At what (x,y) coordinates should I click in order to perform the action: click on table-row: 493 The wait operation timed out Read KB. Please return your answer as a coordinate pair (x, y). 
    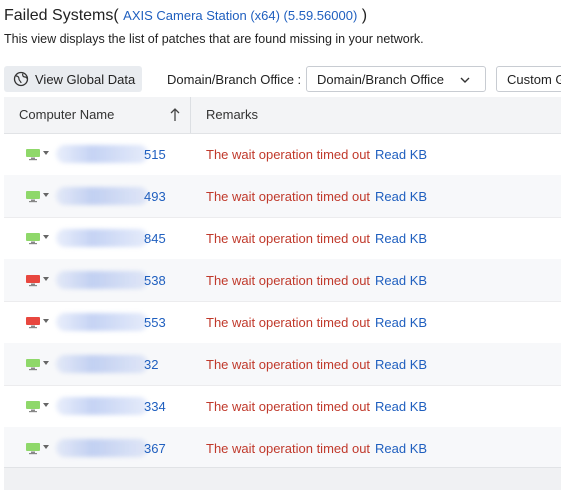
    Looking at the image, I should click on (282, 196).